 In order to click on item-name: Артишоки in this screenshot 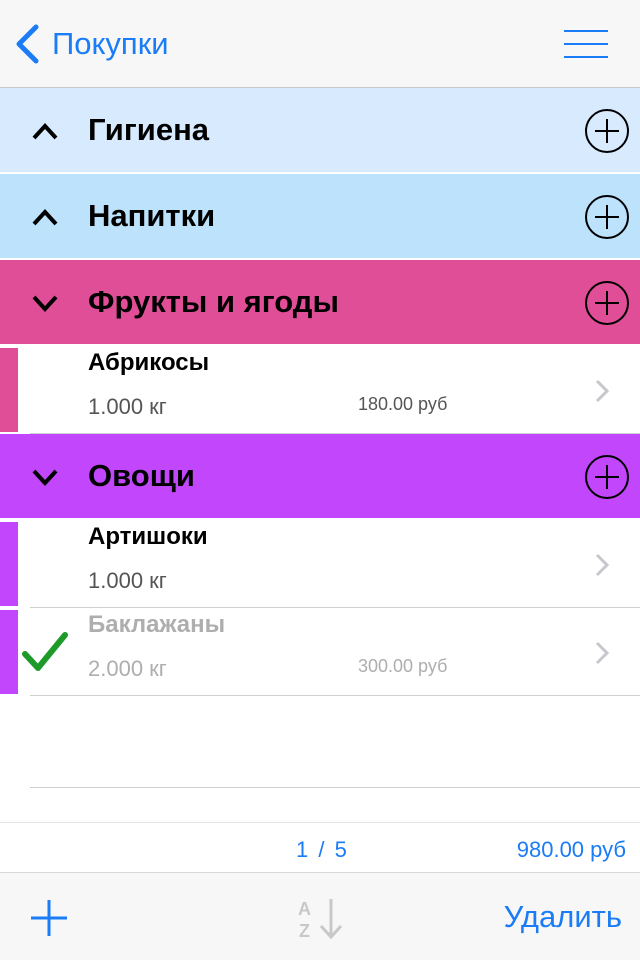, I will do `click(148, 536)`.